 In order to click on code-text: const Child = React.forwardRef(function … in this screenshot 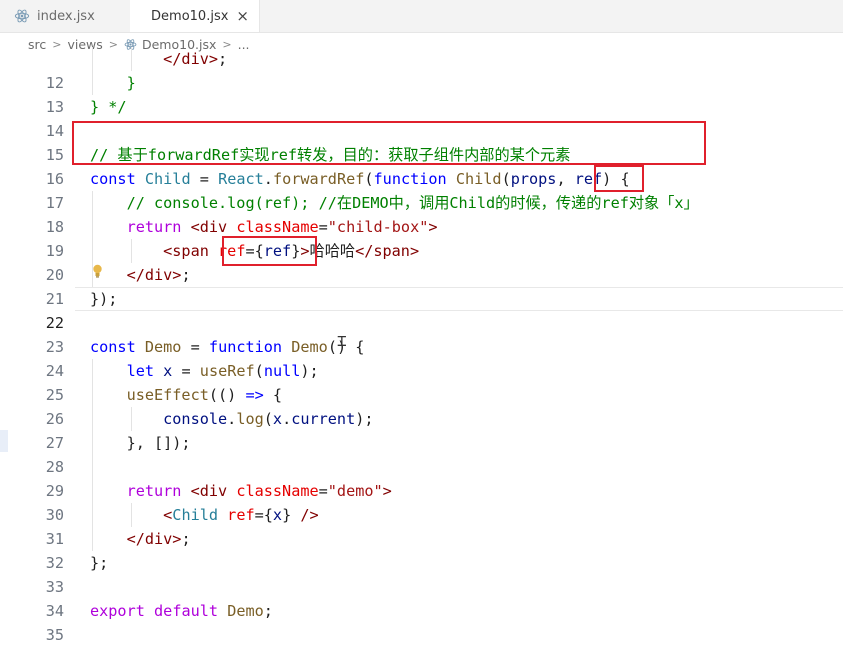, I will do `click(360, 179)`.